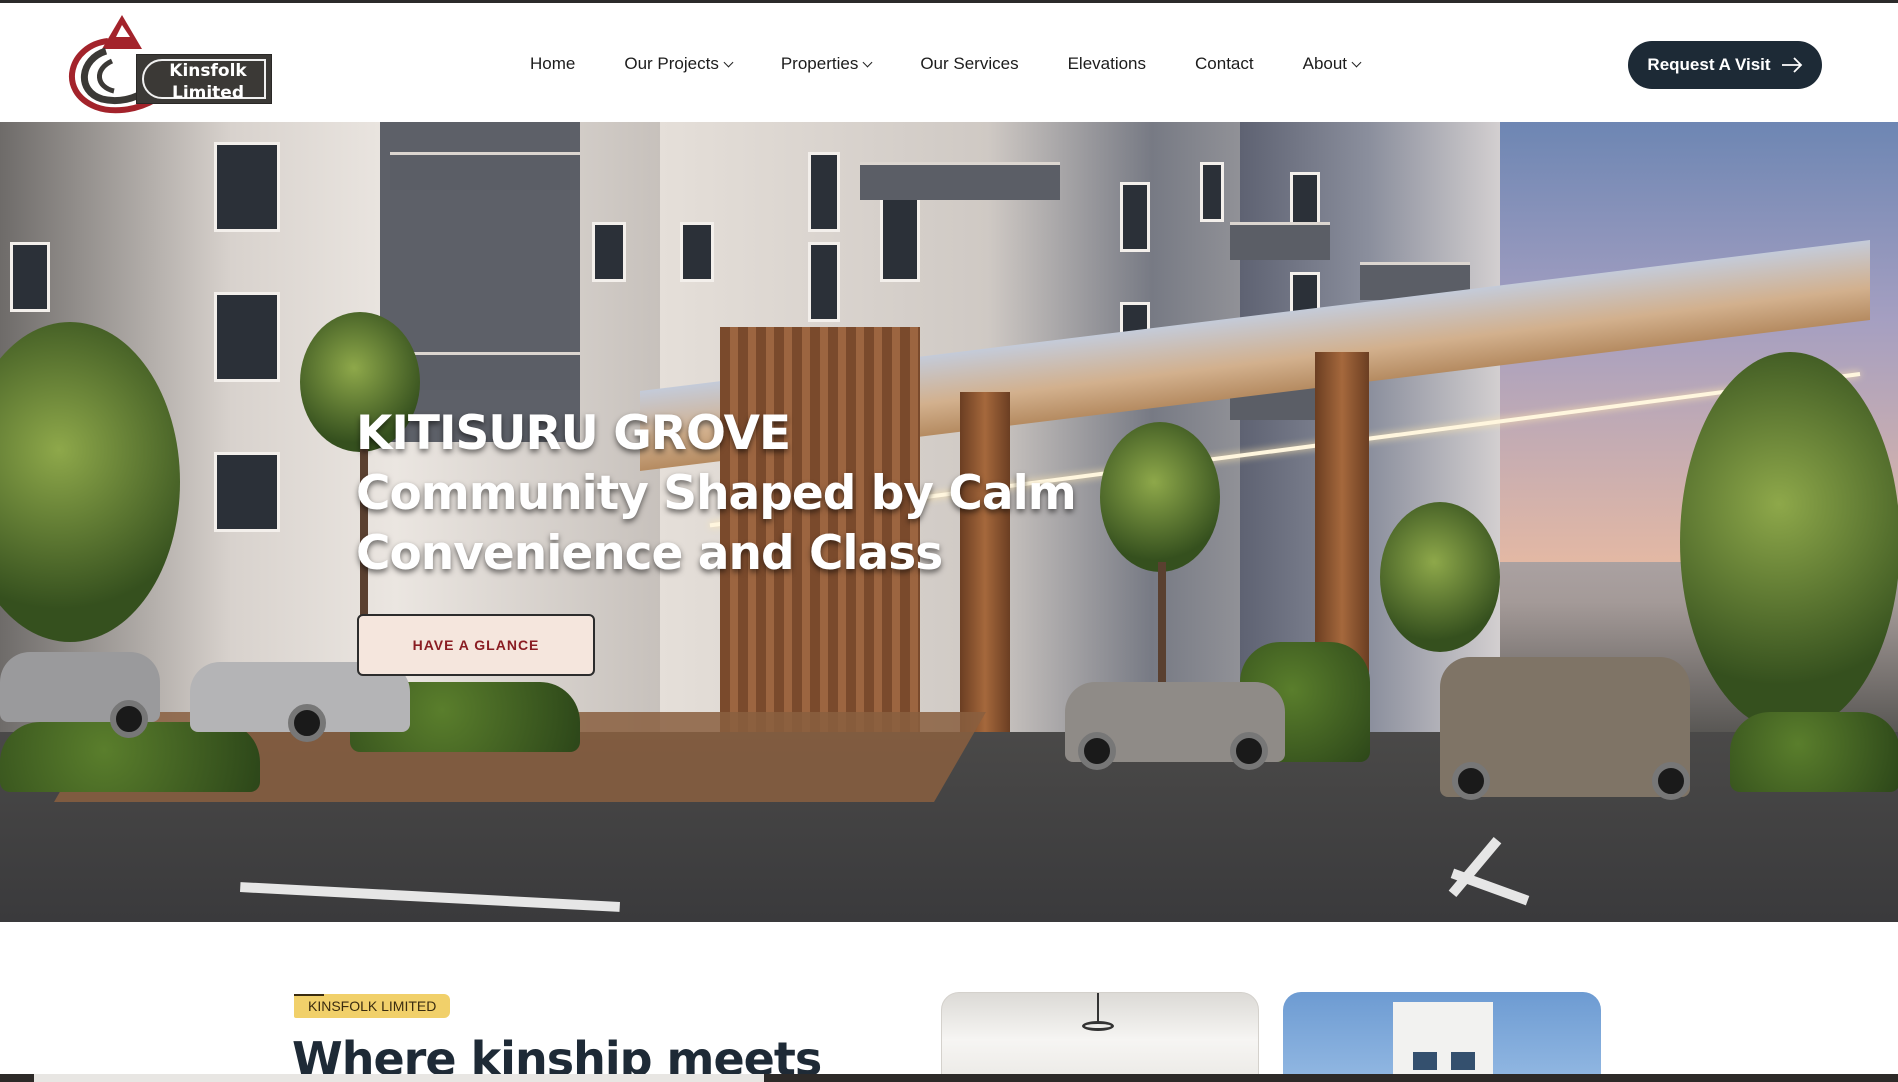 Image resolution: width=1898 pixels, height=1082 pixels. I want to click on intro-section: KINSFOLK LIMITED Where kinship meets, so click(949, 1002).